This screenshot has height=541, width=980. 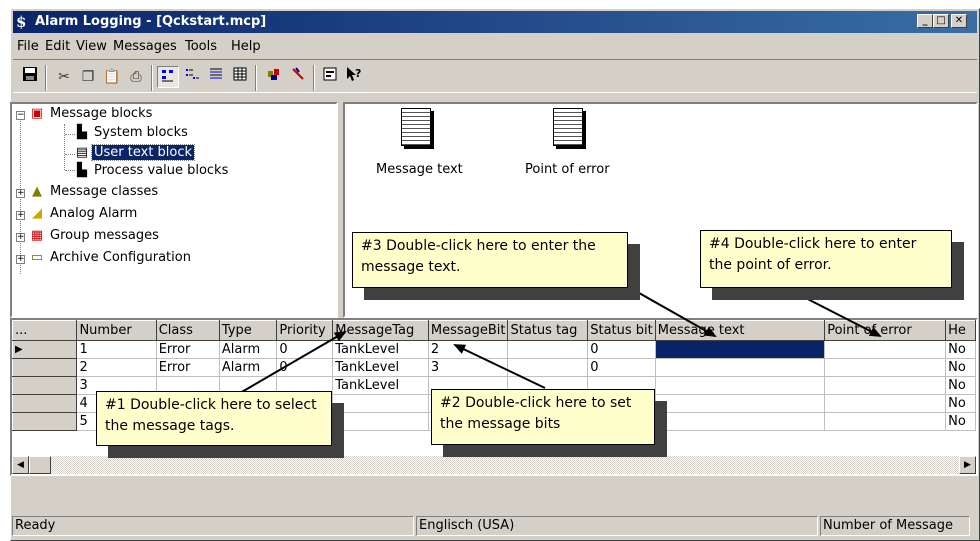 I want to click on row-selector: ▶, so click(x=45, y=349).